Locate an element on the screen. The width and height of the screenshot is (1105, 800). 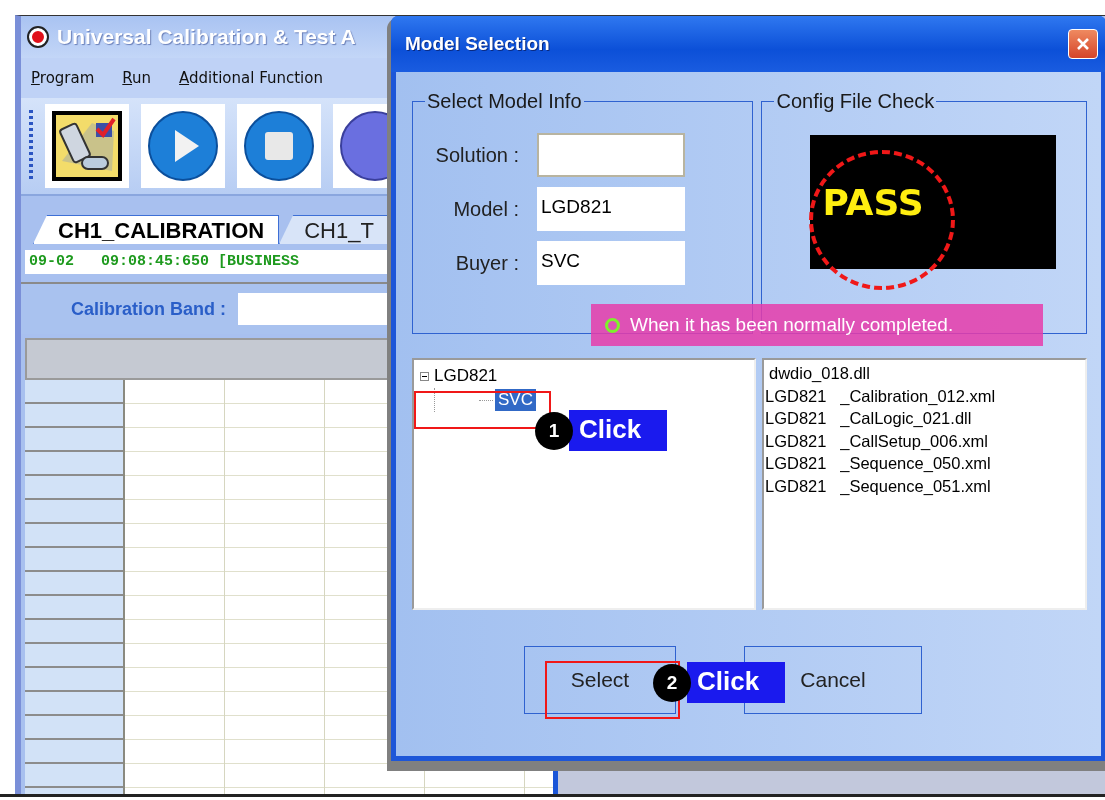
tab: CH1_CALIBRATION is located at coordinates (156, 229).